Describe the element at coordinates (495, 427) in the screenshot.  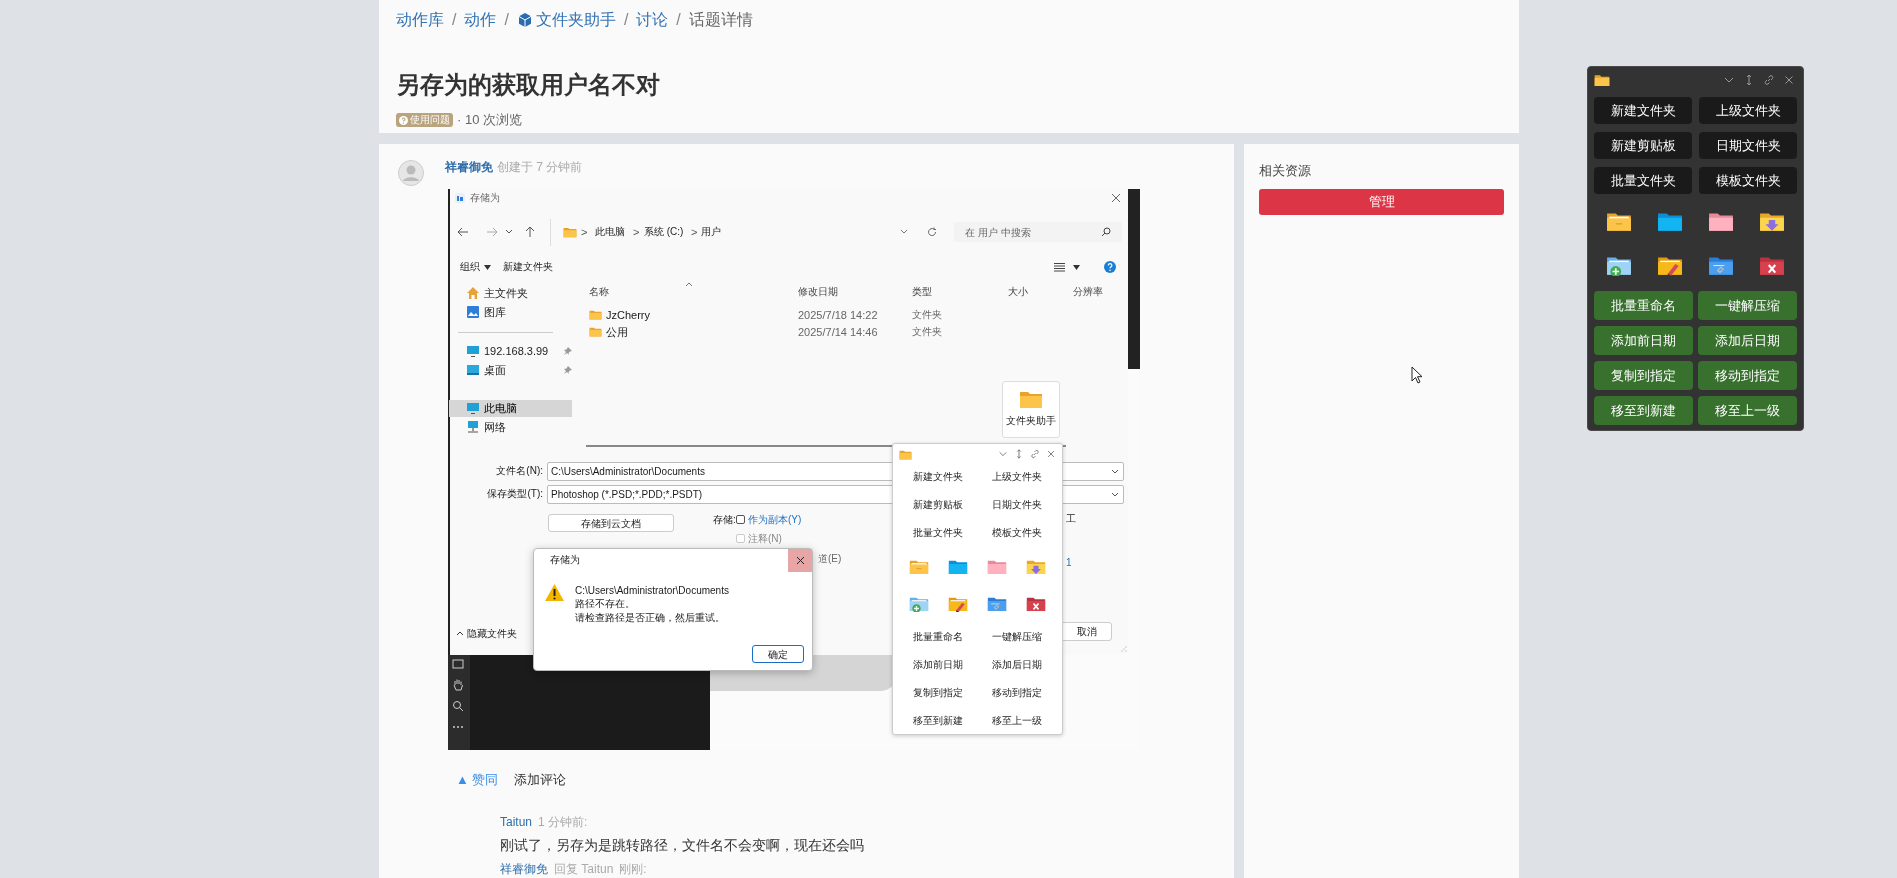
I see `nav-item: 网络` at that location.